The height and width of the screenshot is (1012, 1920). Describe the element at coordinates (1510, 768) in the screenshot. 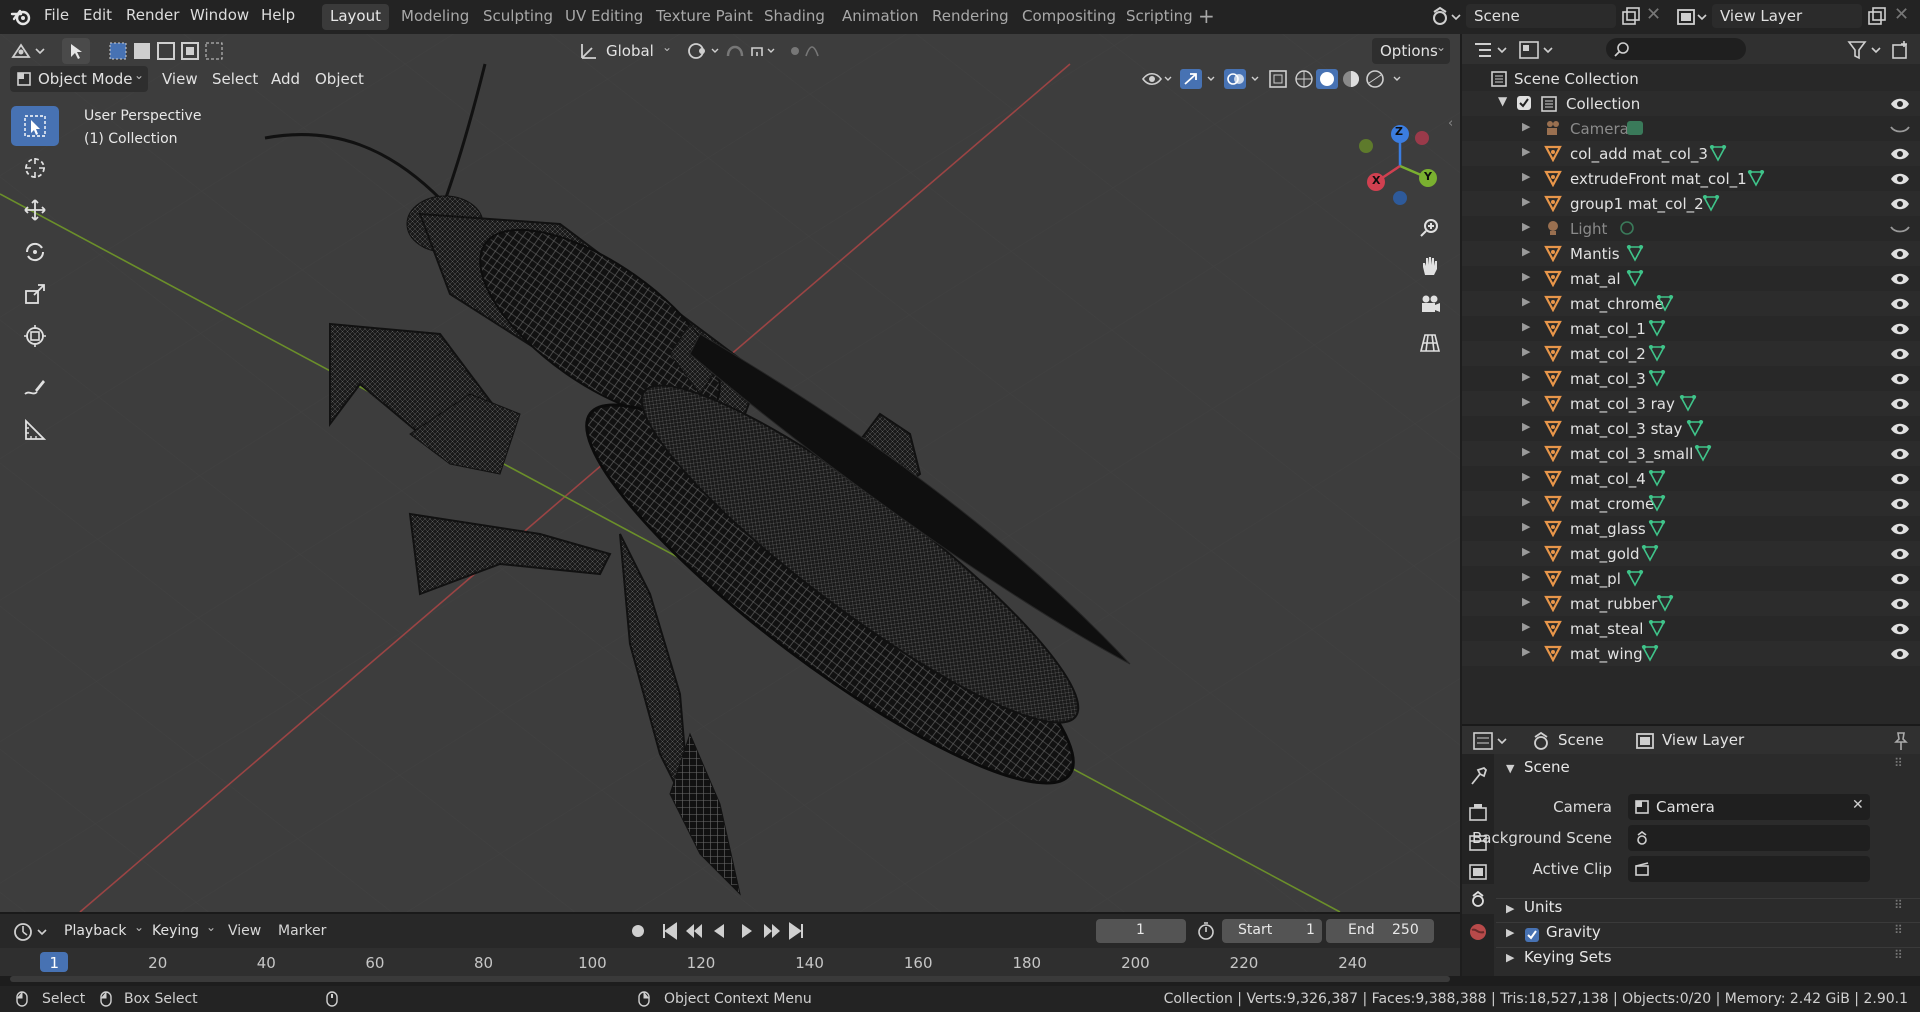

I see `panel-expanded-arrow-icon: ▼` at that location.